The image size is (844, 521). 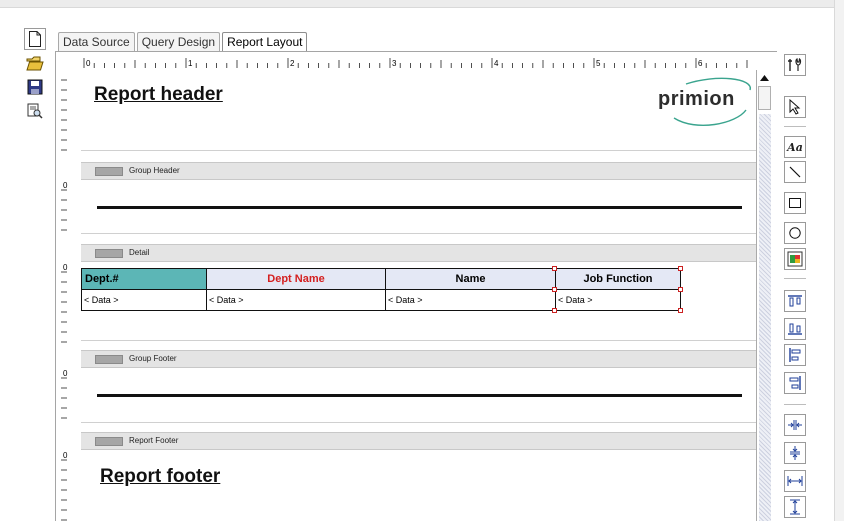 I want to click on scroll-track, so click(x=765, y=317).